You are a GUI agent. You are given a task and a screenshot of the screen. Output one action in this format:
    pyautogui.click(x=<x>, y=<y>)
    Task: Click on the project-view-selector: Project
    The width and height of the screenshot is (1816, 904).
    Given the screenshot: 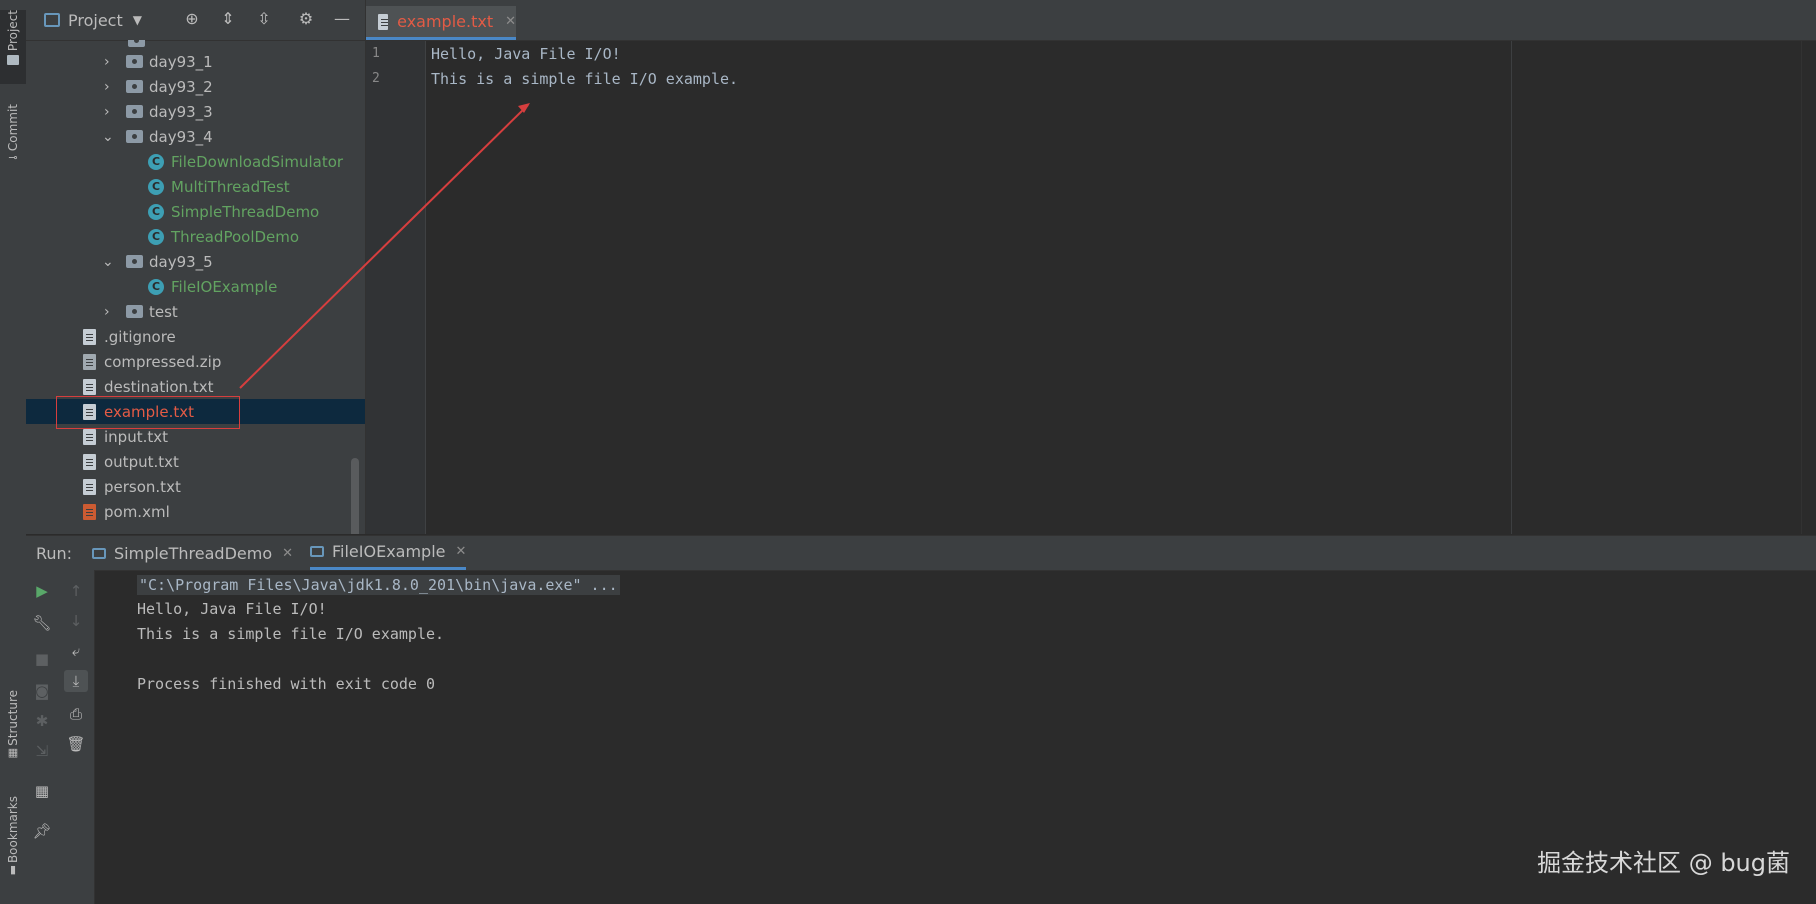 What is the action you would take?
    pyautogui.click(x=95, y=20)
    